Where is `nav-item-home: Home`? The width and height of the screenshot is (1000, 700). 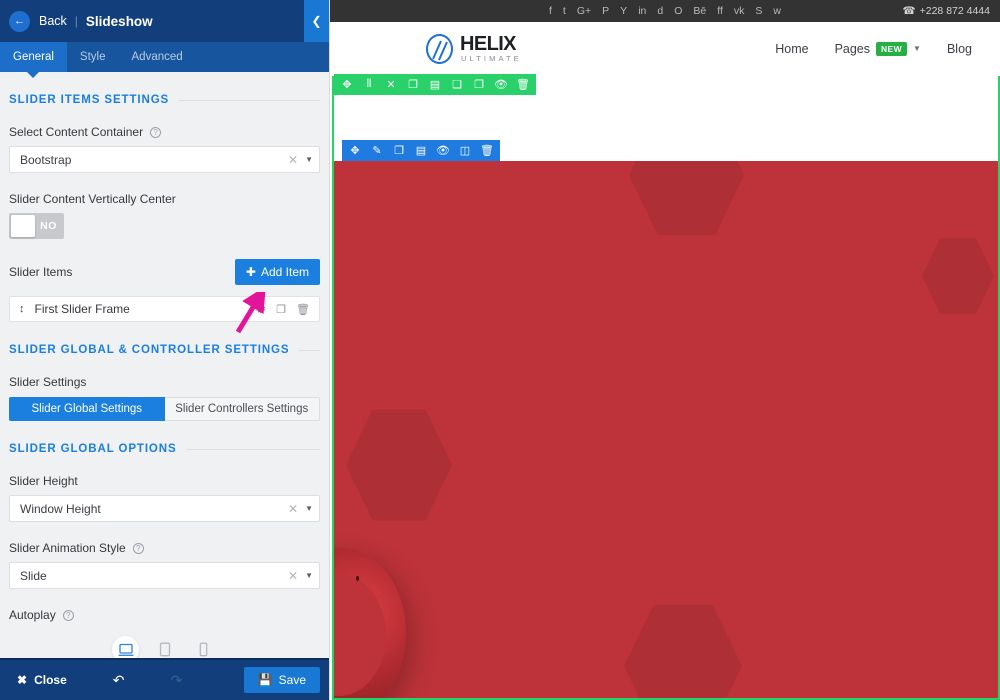 nav-item-home: Home is located at coordinates (791, 49).